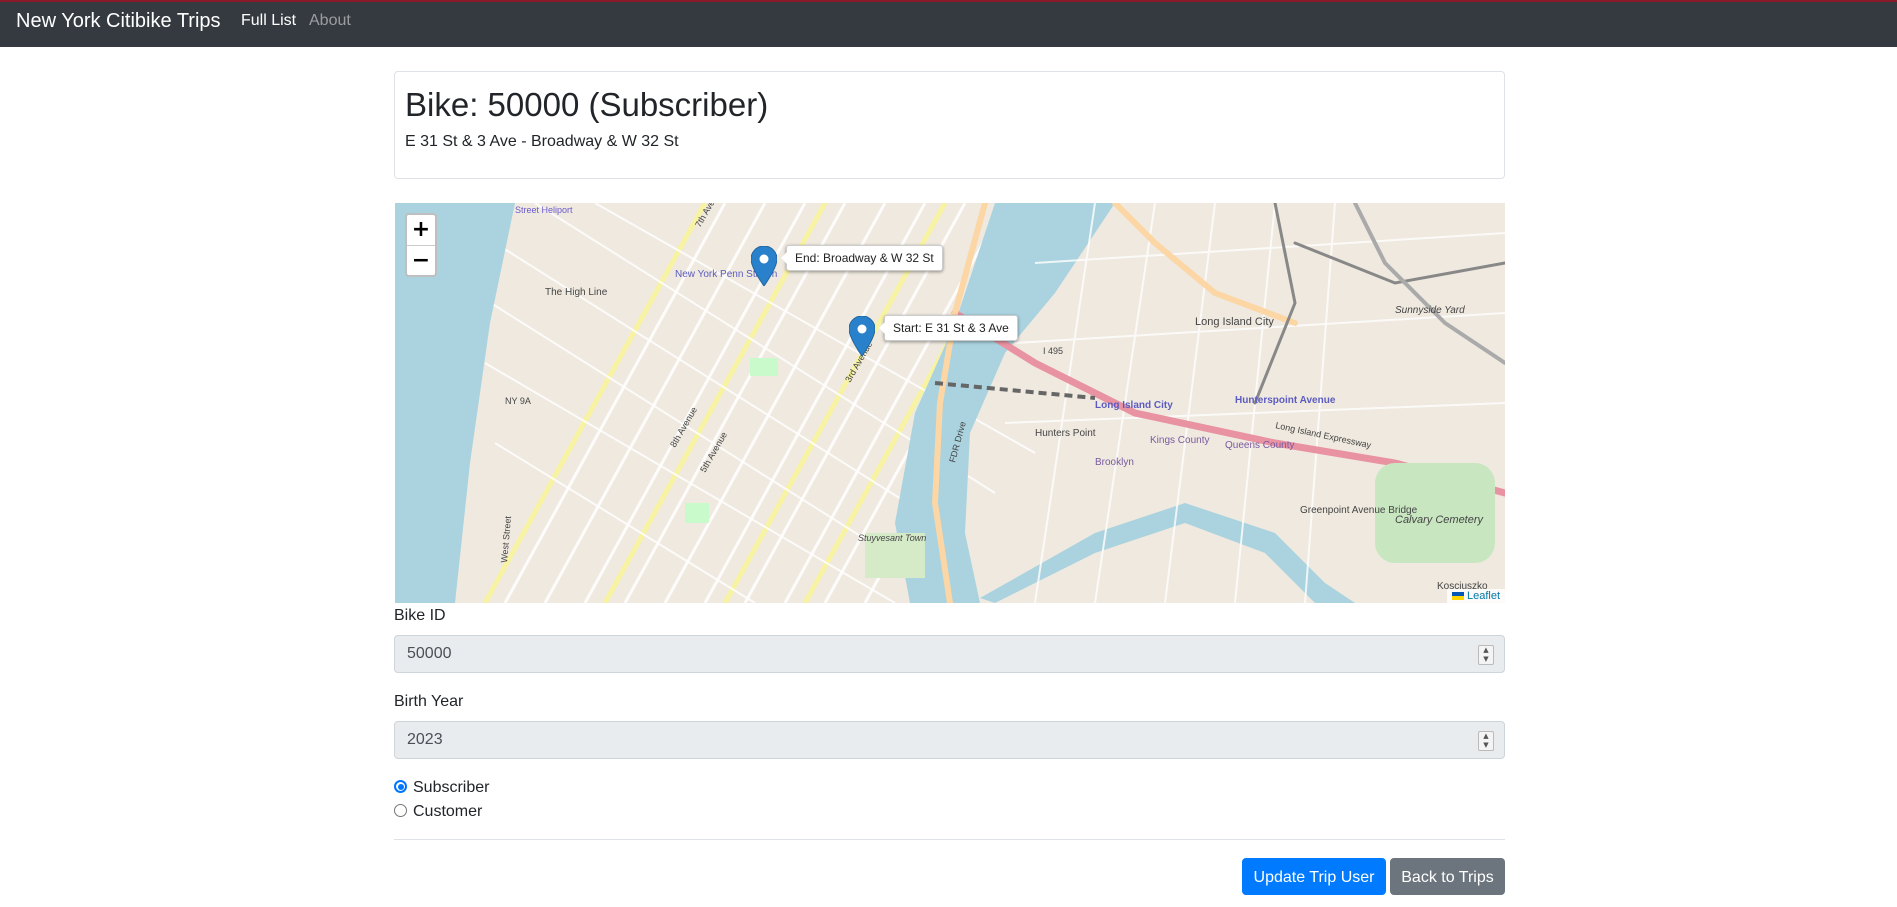 The height and width of the screenshot is (907, 1897). I want to click on label-heliport: Street Heliport, so click(544, 210).